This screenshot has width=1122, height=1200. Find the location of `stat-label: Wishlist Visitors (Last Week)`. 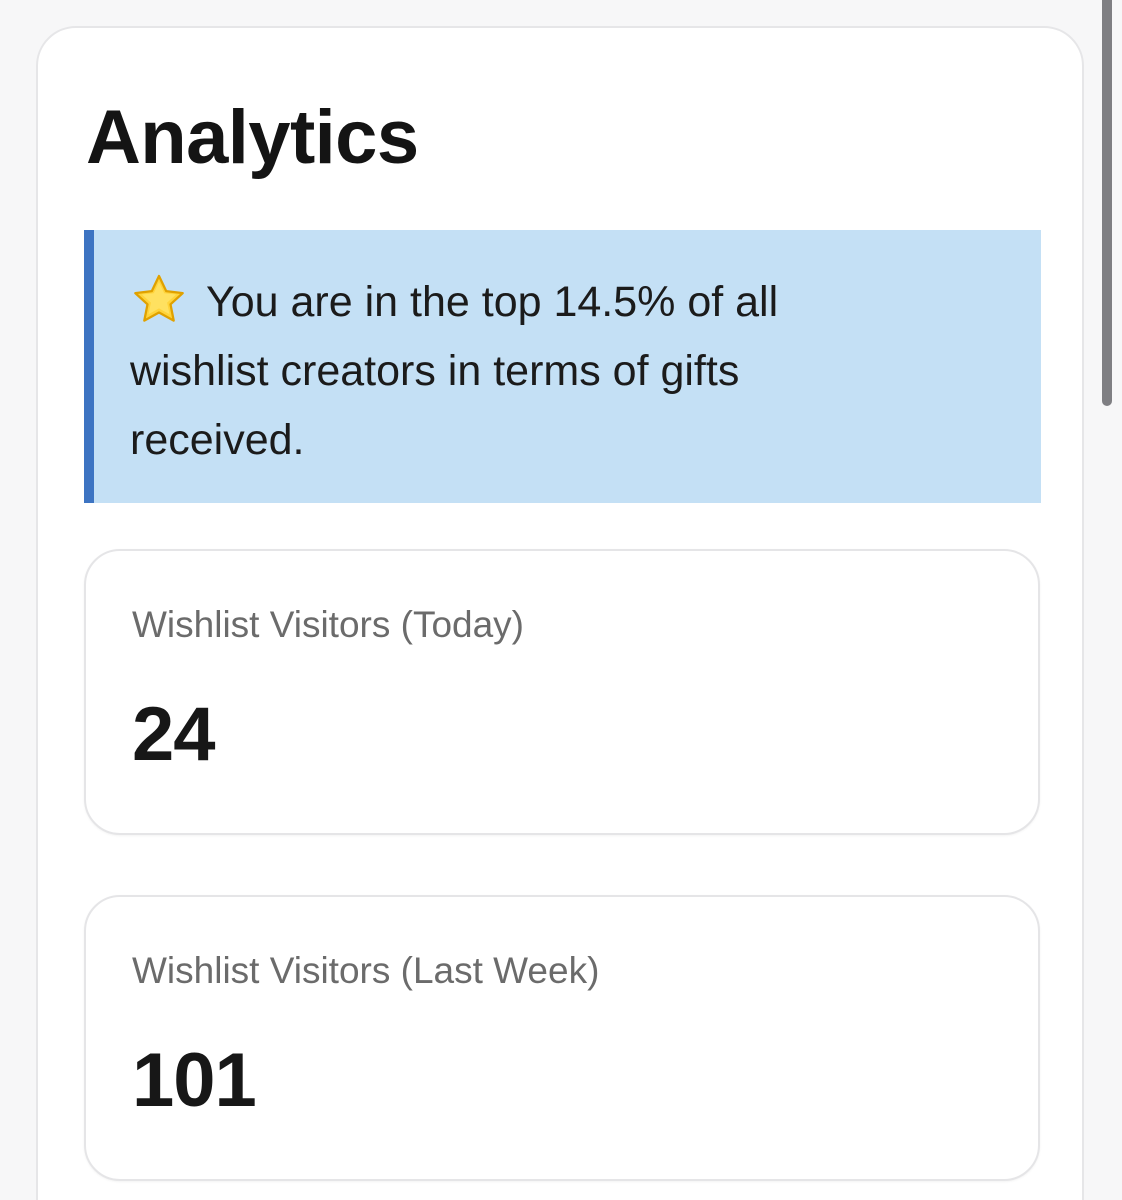

stat-label: Wishlist Visitors (Last Week) is located at coordinates (366, 970).